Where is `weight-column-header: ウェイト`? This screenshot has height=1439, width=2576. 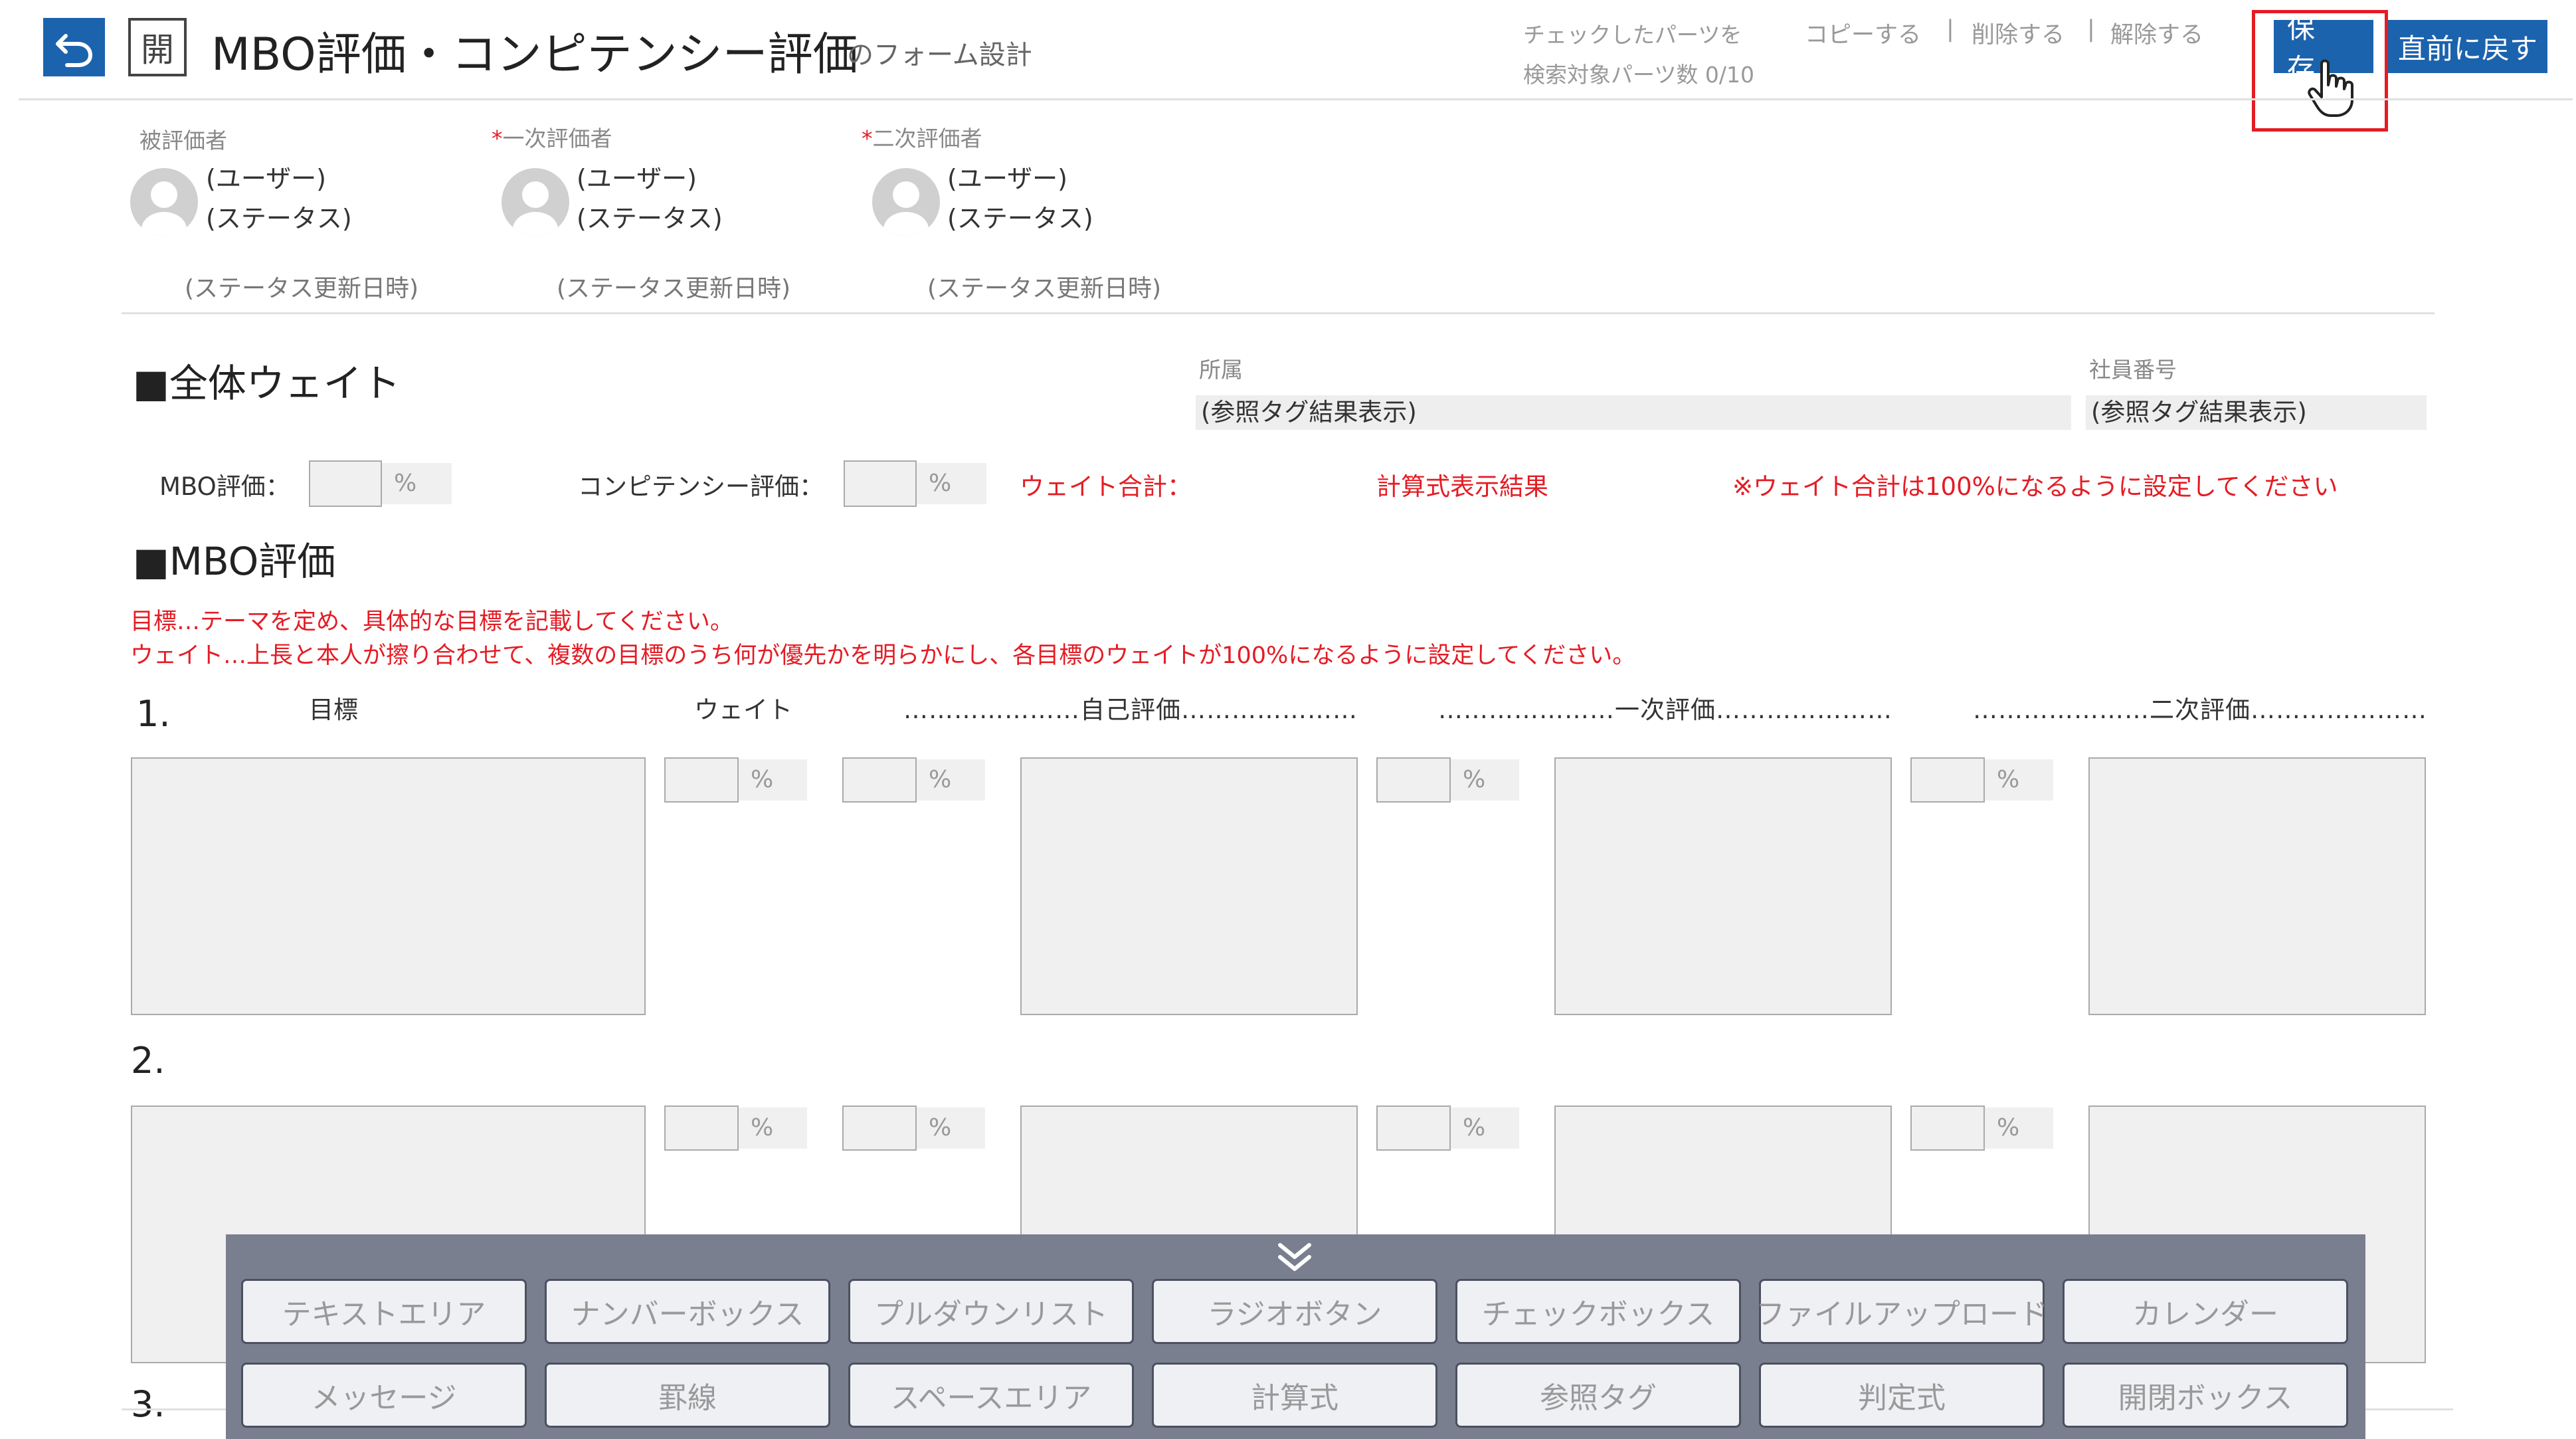
weight-column-header: ウェイト is located at coordinates (743, 710).